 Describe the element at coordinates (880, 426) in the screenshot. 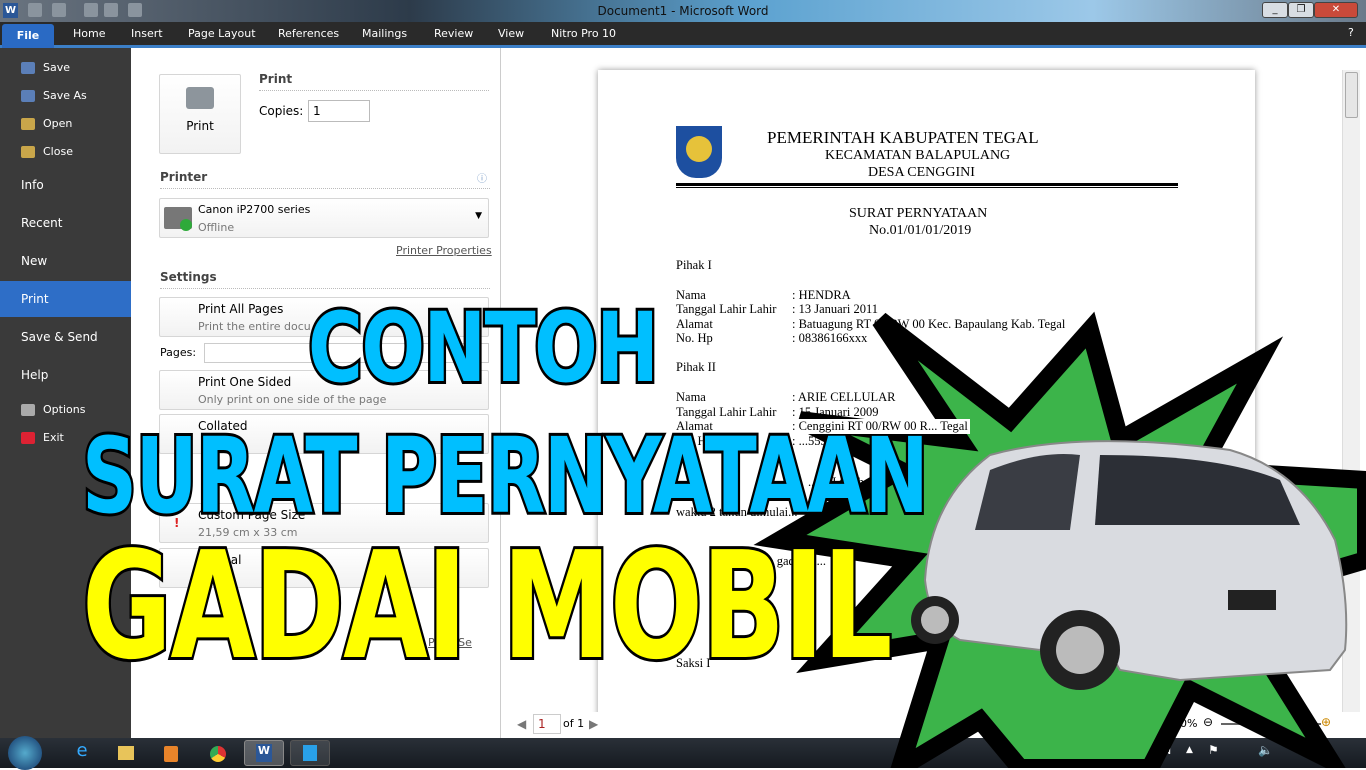

I see `field-value: : Cenggini RT 00/RW 00 R... Tegal` at that location.